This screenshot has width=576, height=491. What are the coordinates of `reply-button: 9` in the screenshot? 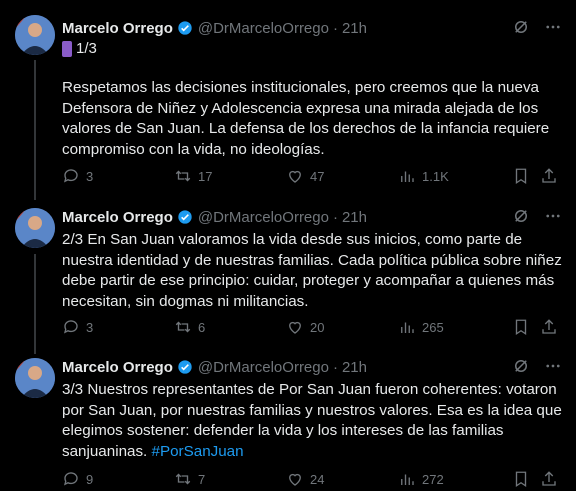 It's located at (77, 479).